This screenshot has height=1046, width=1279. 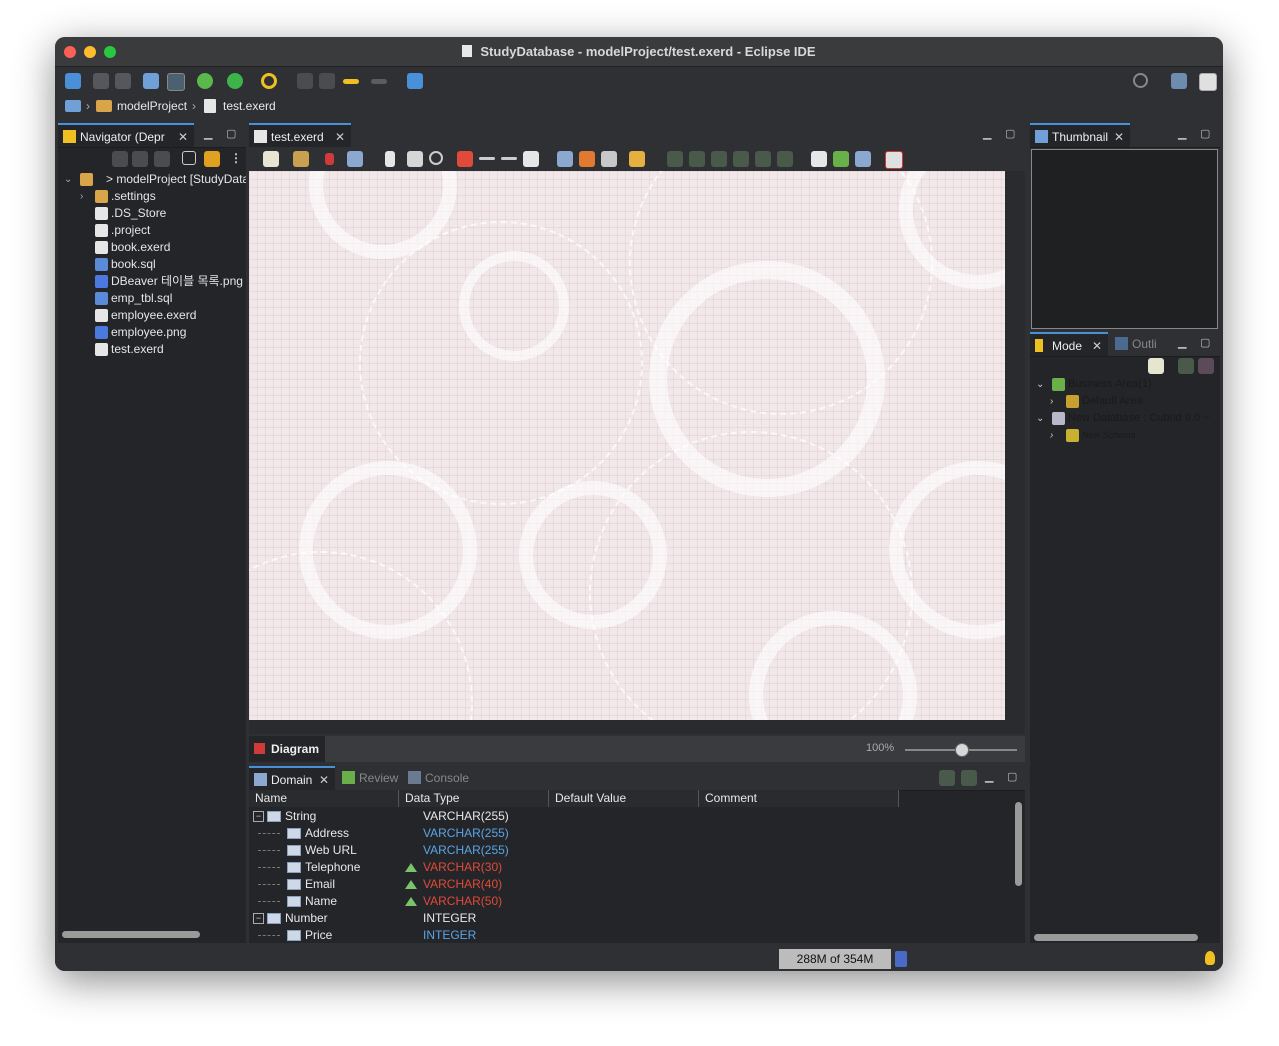 I want to click on terminal-icon, so click(x=151, y=81).